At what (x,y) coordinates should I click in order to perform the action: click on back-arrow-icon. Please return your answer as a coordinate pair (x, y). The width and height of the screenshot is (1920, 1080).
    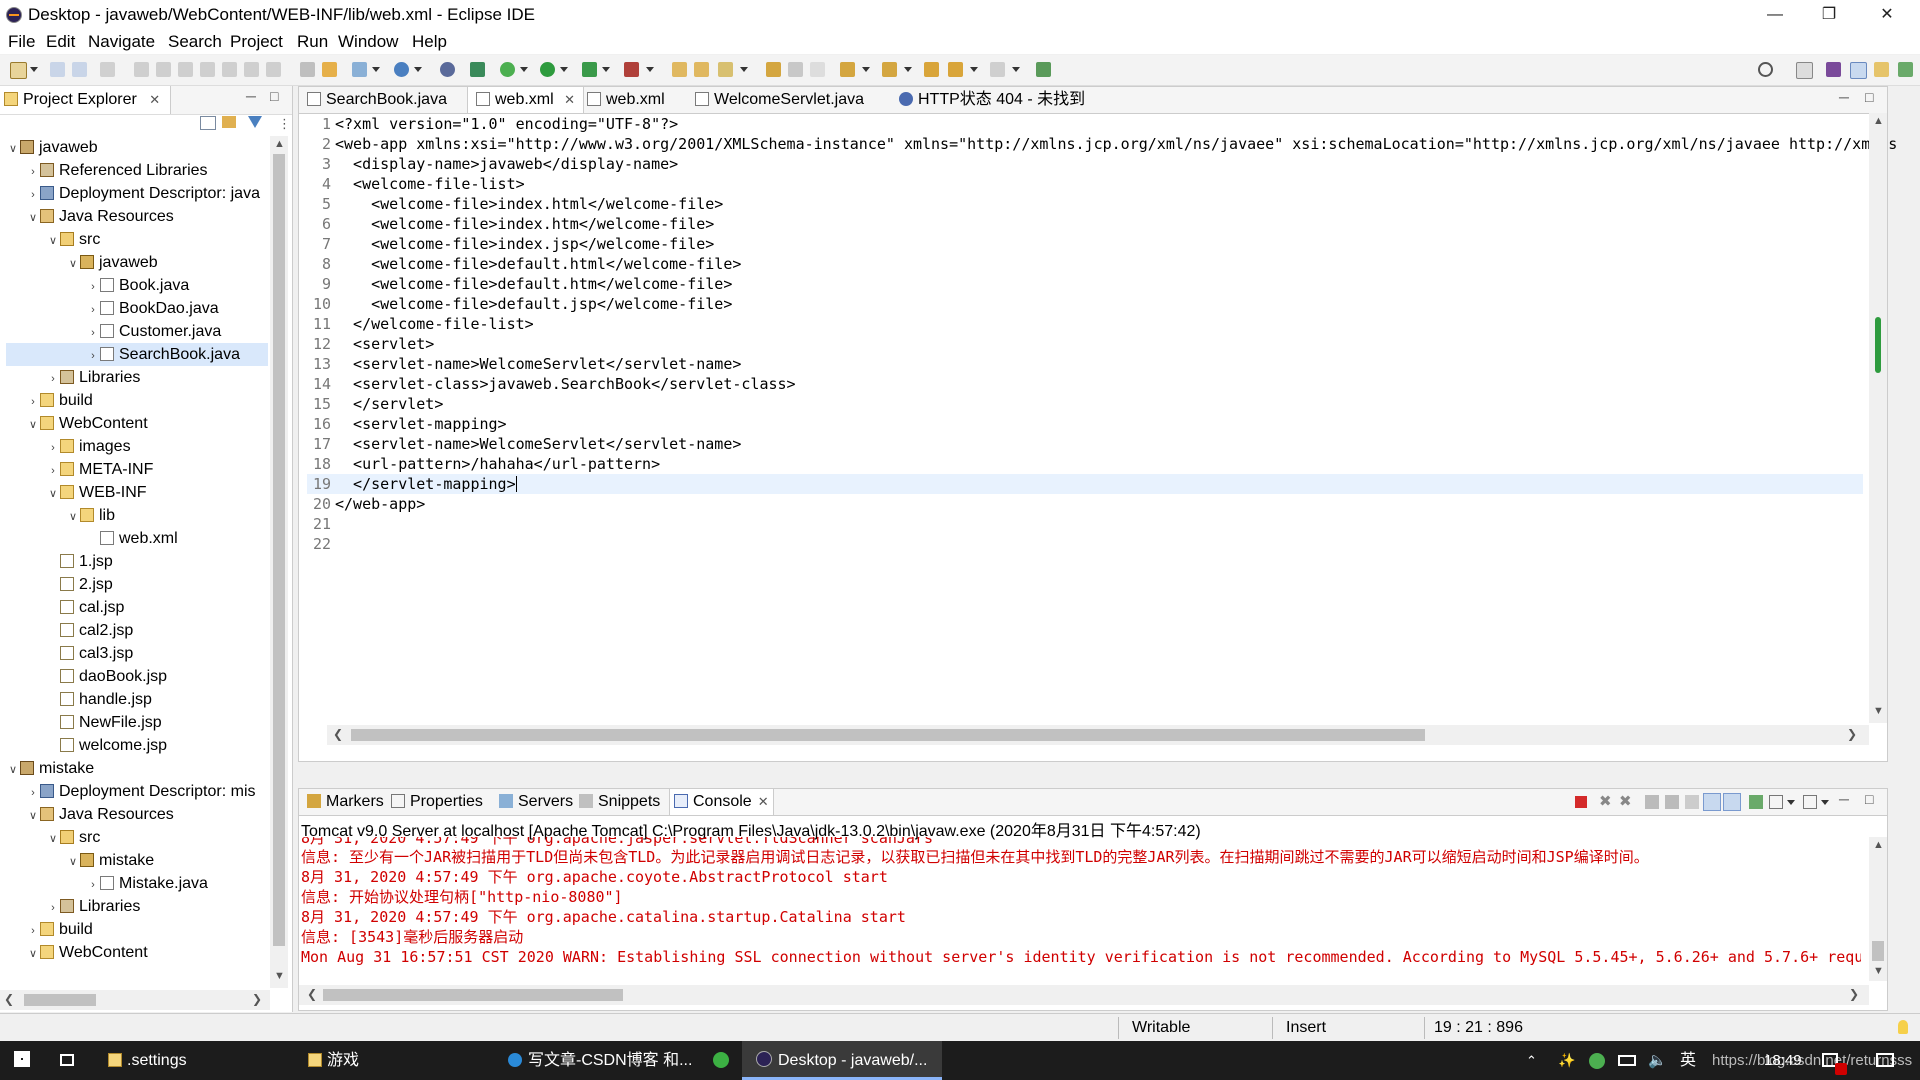
    Looking at the image, I should click on (955, 69).